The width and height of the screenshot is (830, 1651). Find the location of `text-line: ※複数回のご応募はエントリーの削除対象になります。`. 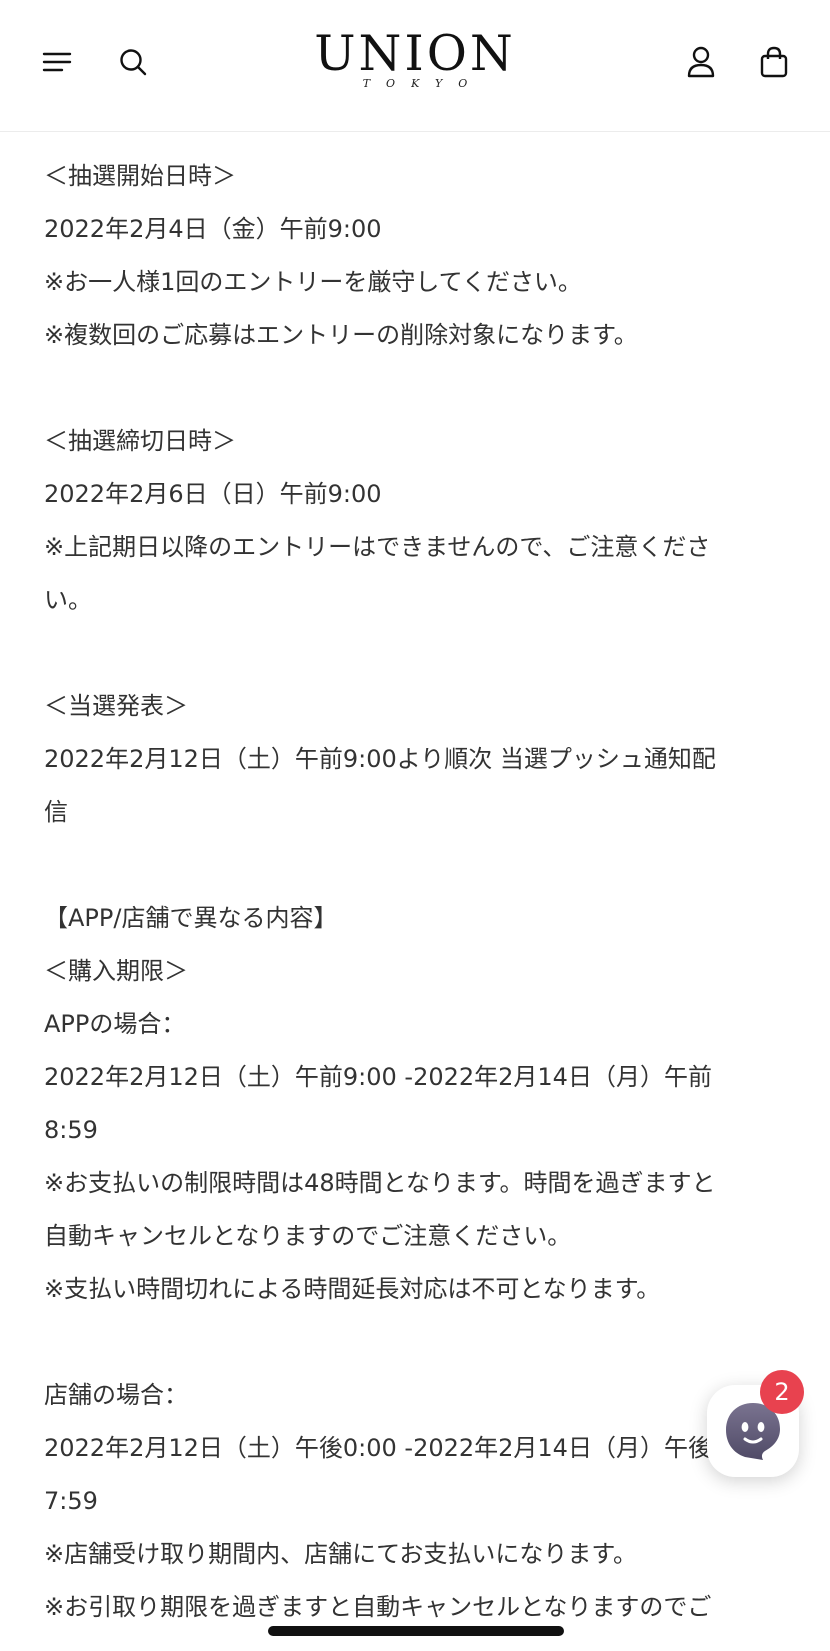

text-line: ※複数回のご応募はエントリーの削除対象になります。 is located at coordinates (341, 335).